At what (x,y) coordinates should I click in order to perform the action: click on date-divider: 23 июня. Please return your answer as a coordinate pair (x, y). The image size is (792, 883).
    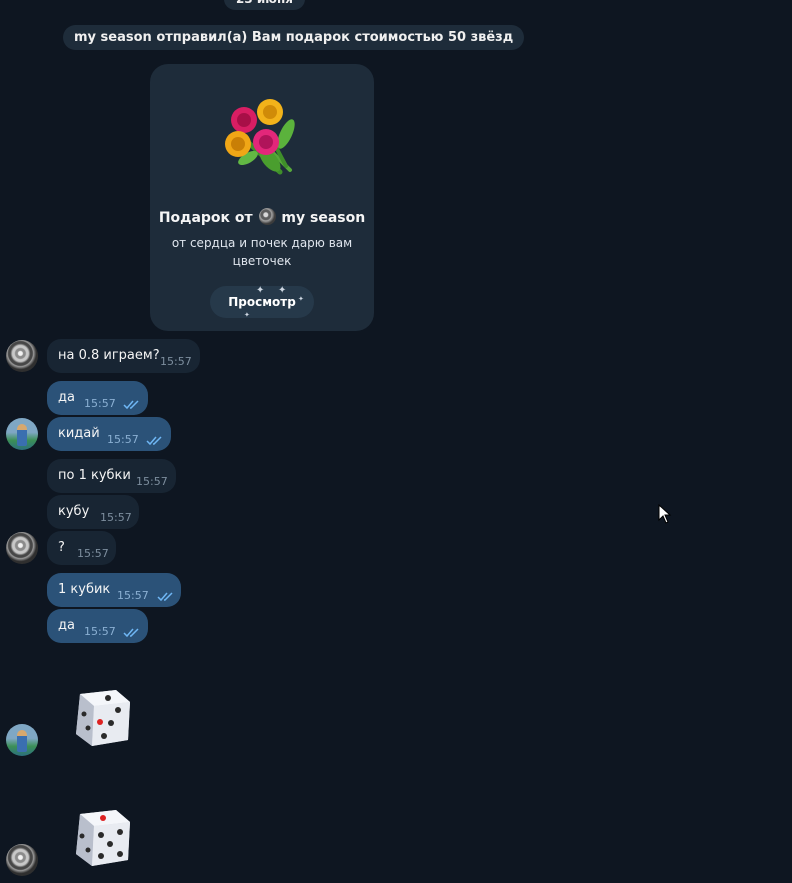
    Looking at the image, I should click on (264, 5).